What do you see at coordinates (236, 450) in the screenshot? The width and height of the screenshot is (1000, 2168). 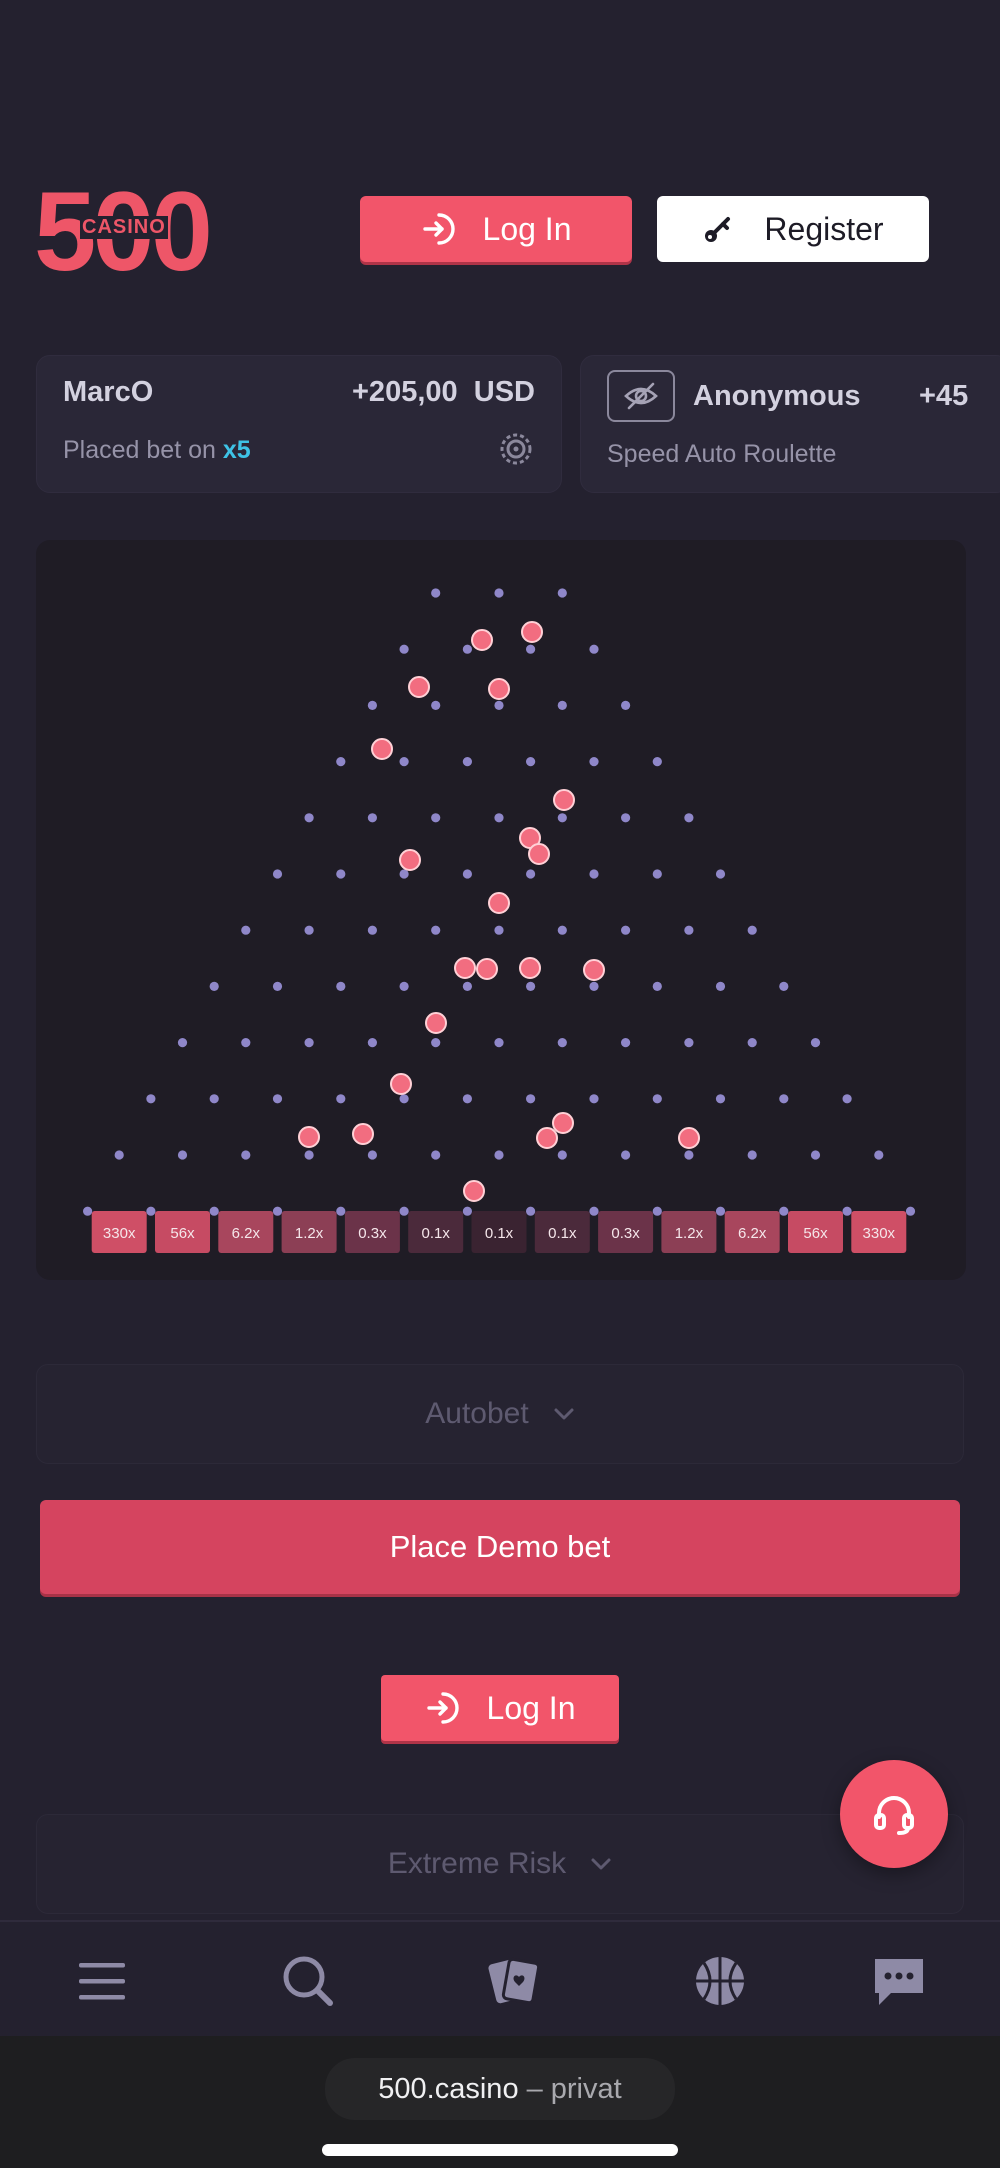 I see `bet-multiplier: x5` at bounding box center [236, 450].